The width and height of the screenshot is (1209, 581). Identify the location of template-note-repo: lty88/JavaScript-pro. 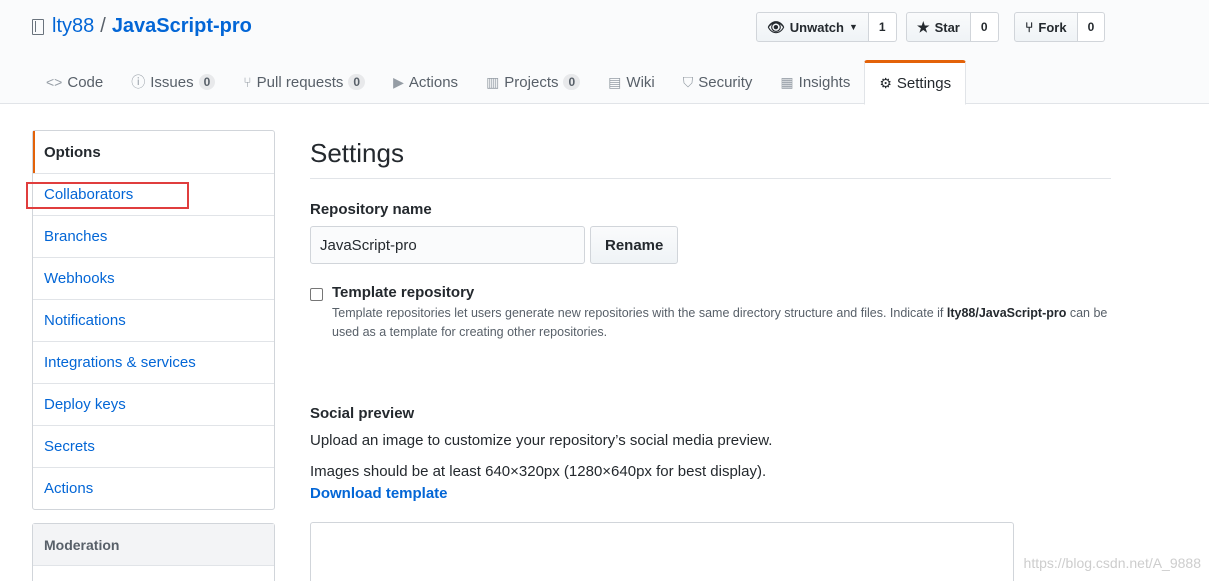
(1006, 313).